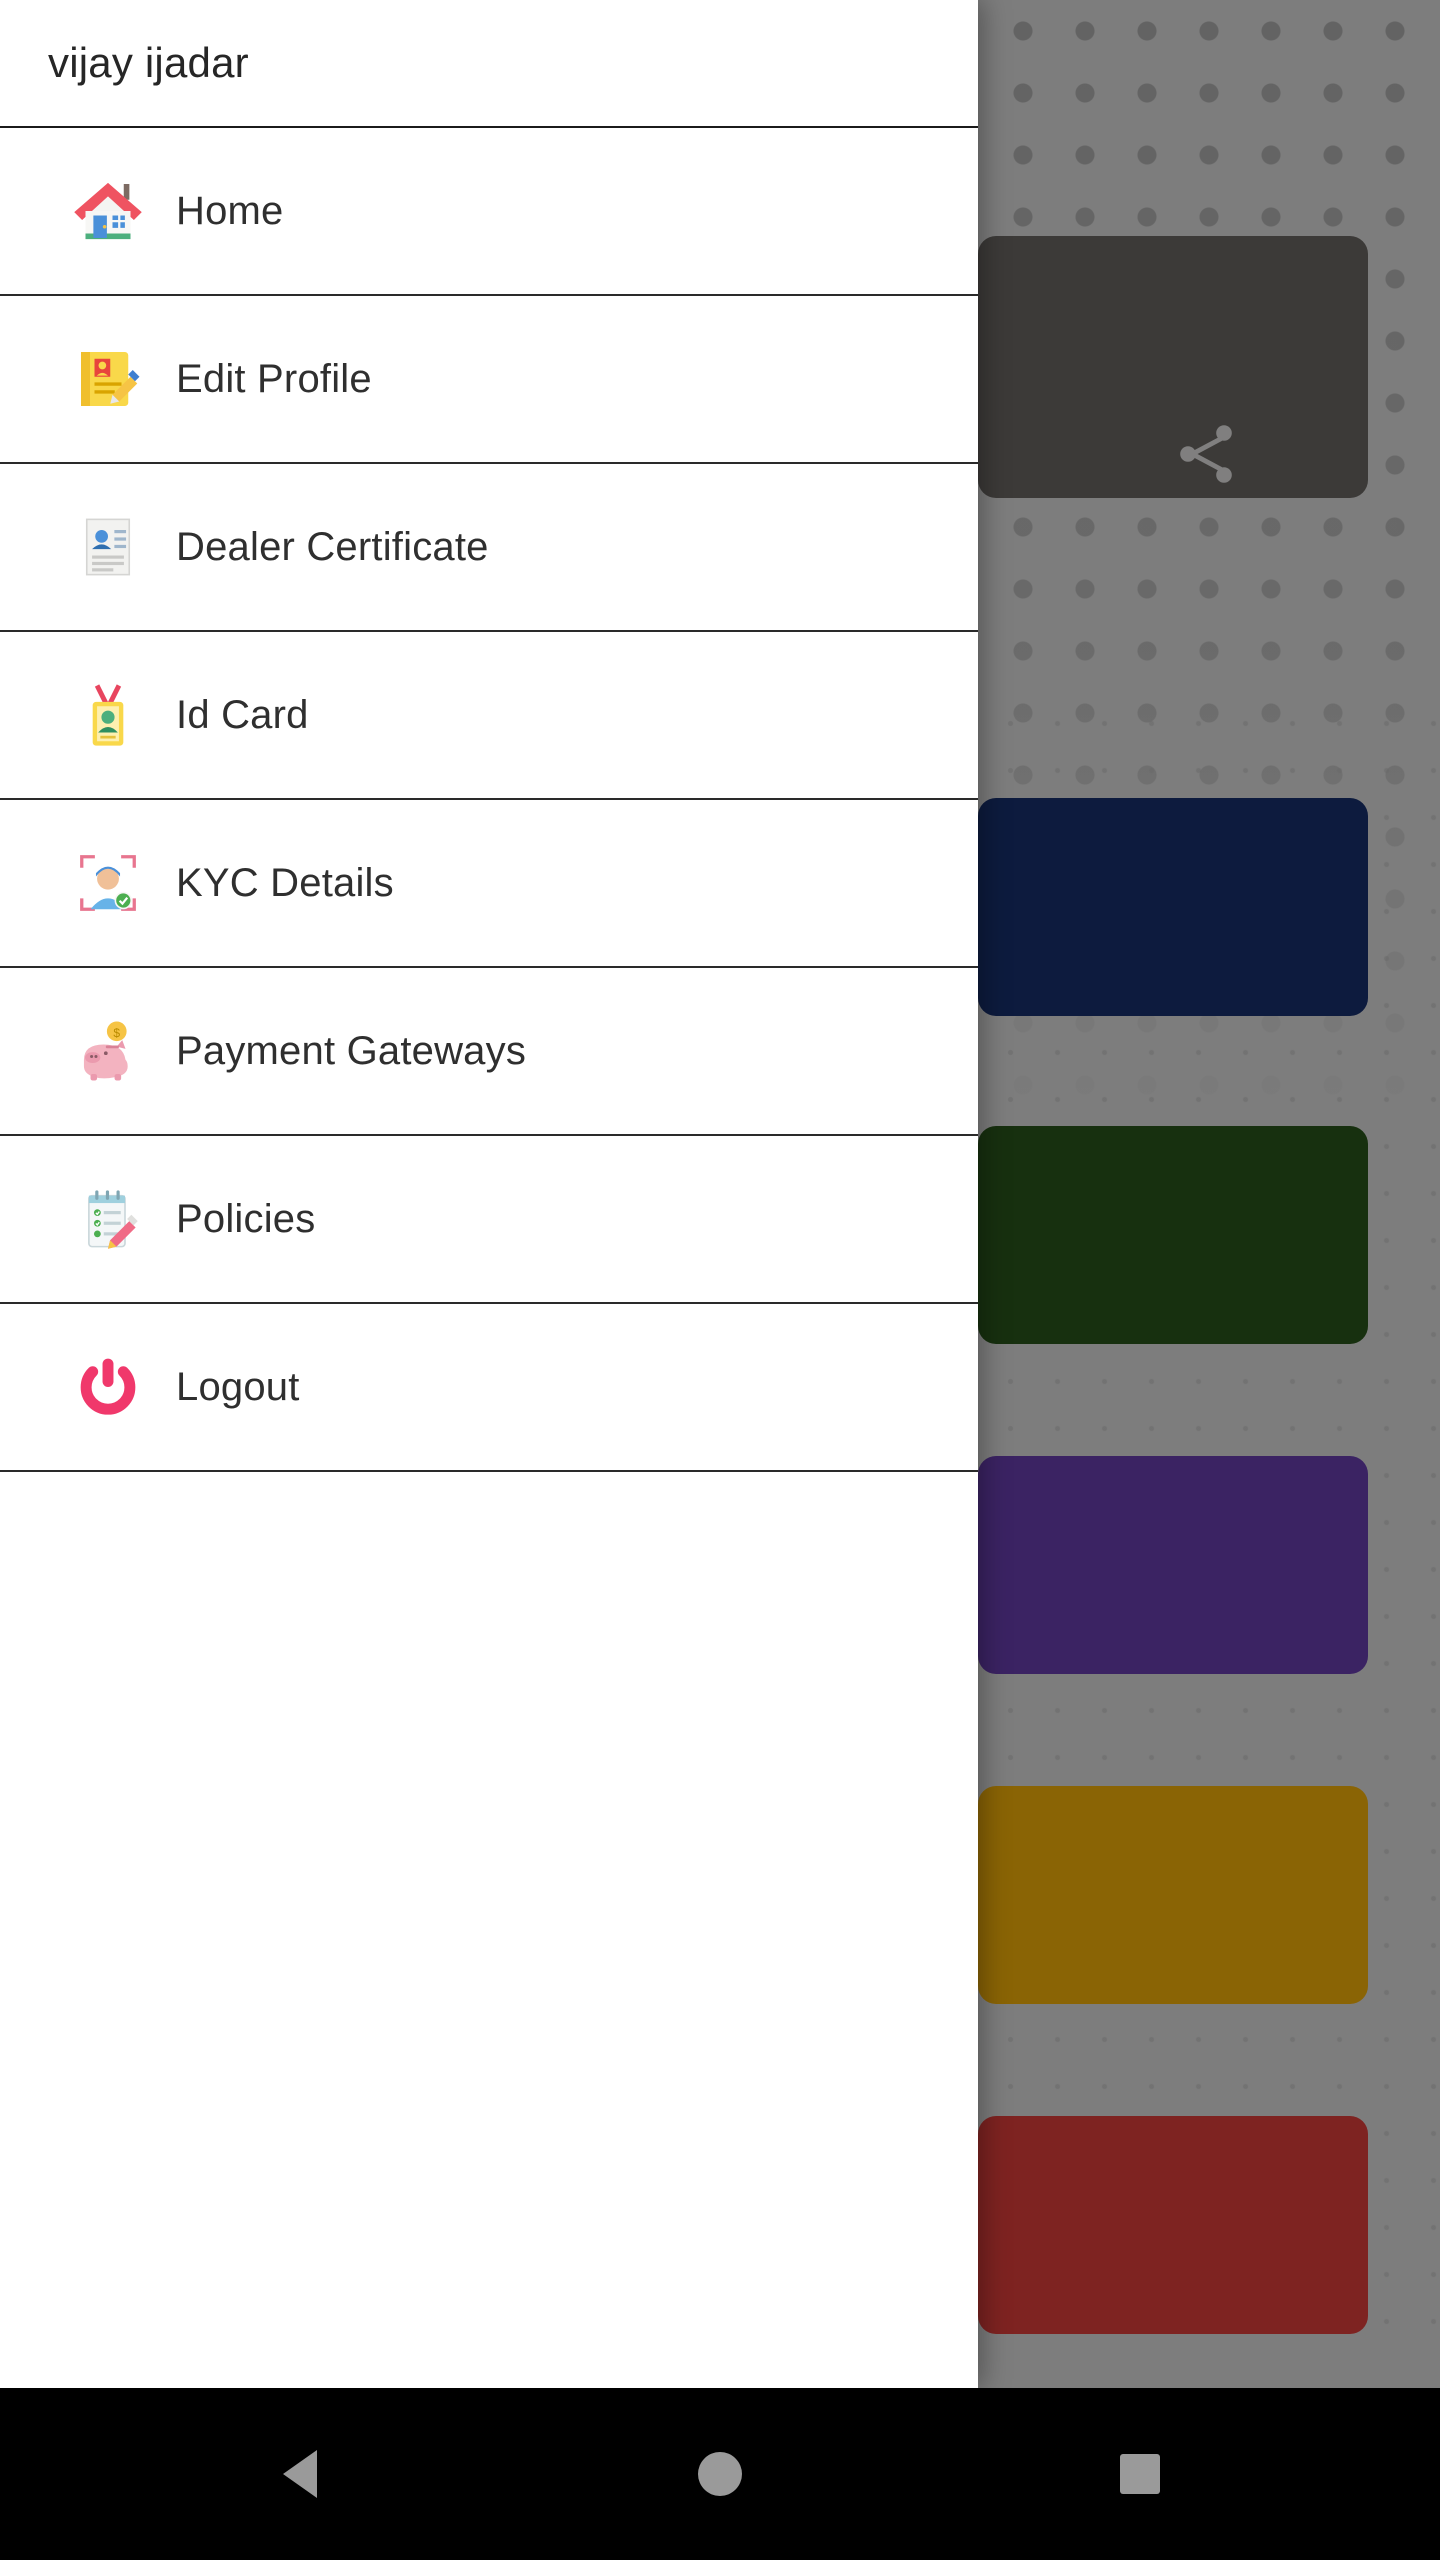  What do you see at coordinates (489, 64) in the screenshot?
I see `drawer-header: vijay ijadar` at bounding box center [489, 64].